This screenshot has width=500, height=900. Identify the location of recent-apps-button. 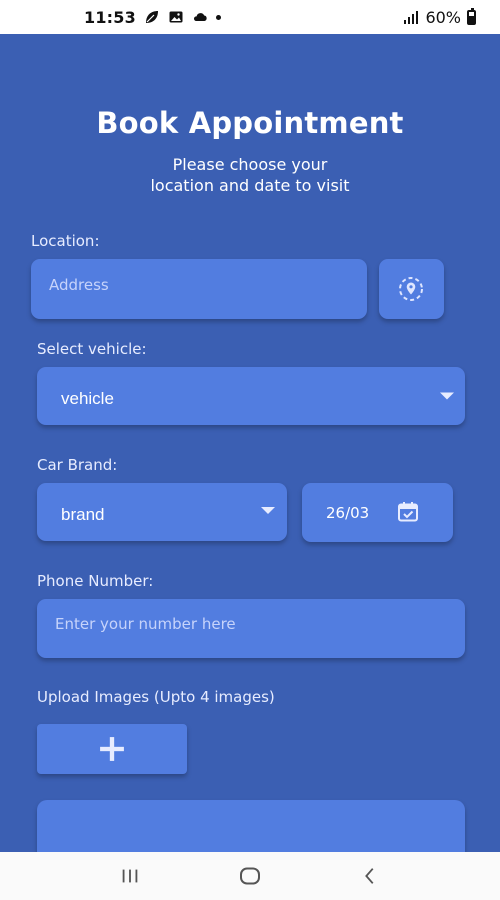
(130, 876).